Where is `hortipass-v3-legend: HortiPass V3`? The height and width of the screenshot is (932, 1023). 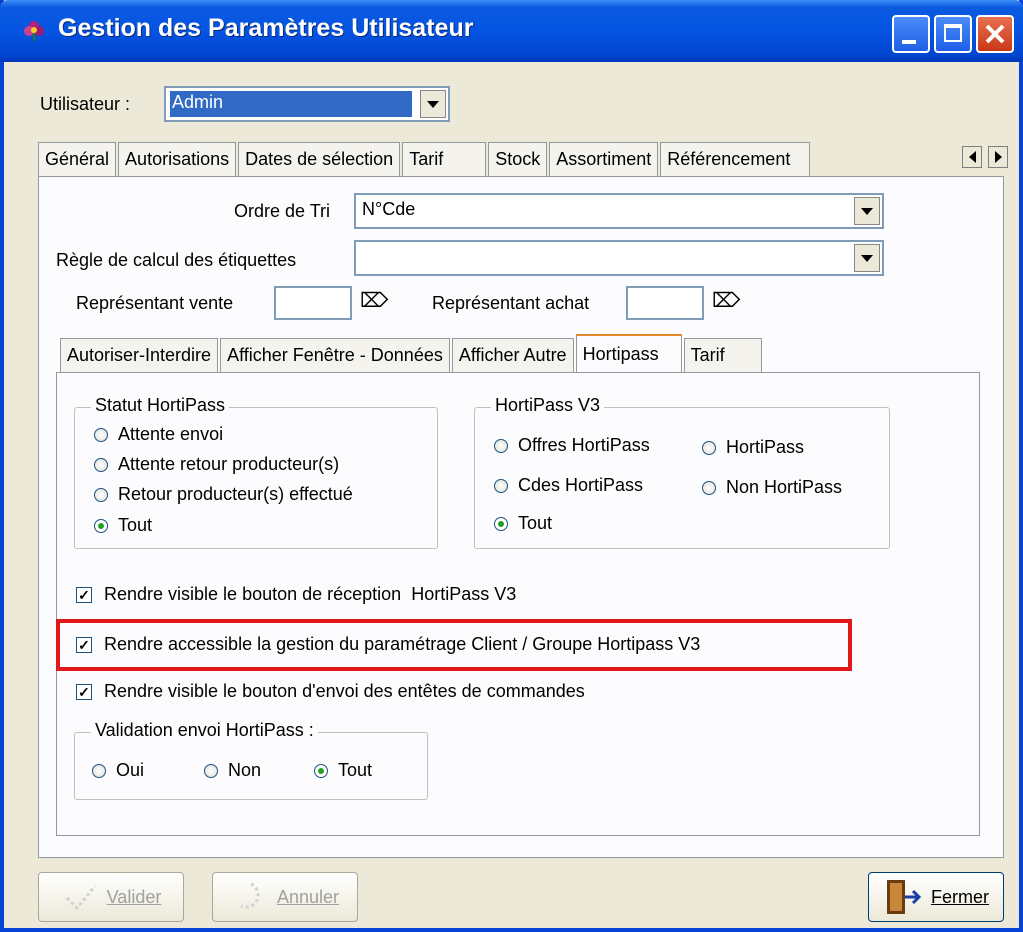 hortipass-v3-legend: HortiPass V3 is located at coordinates (548, 405).